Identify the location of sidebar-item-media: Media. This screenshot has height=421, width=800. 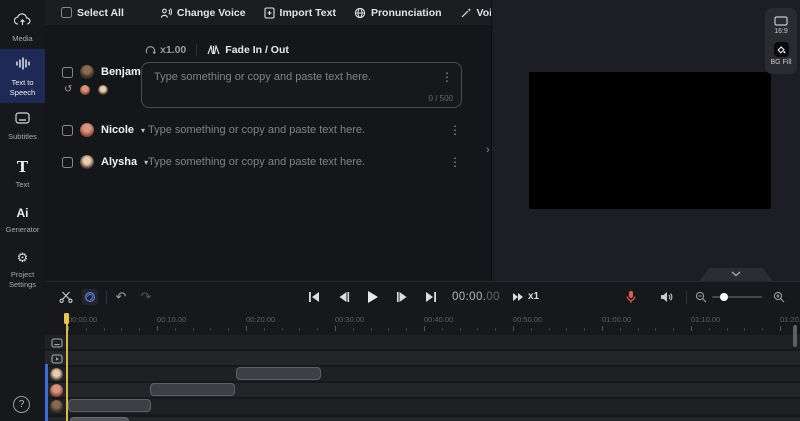
(22, 26).